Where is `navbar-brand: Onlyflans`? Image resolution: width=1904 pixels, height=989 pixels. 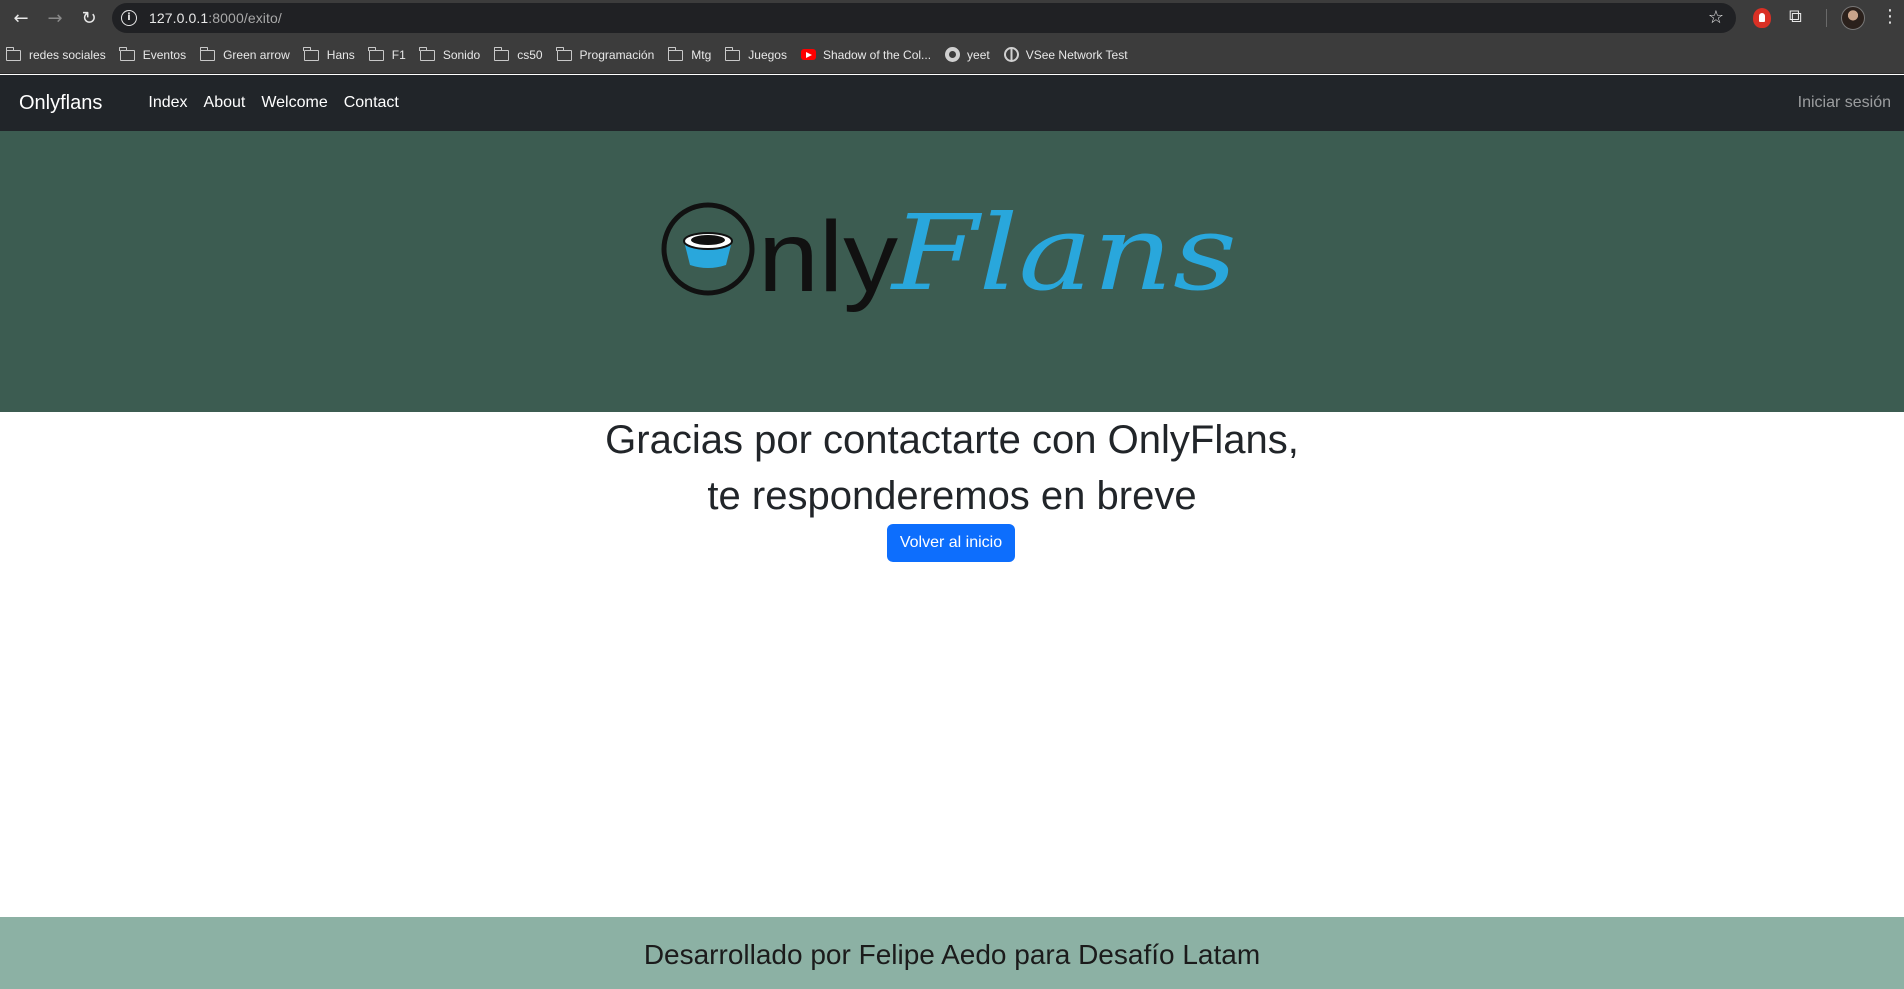 navbar-brand: Onlyflans is located at coordinates (60, 103).